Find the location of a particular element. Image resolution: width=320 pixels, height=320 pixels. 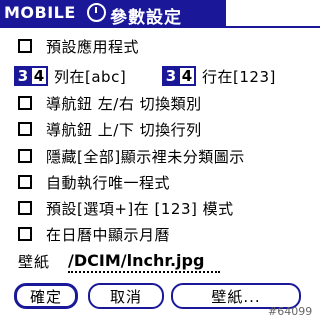

watermark: #64099 is located at coordinates (290, 311).